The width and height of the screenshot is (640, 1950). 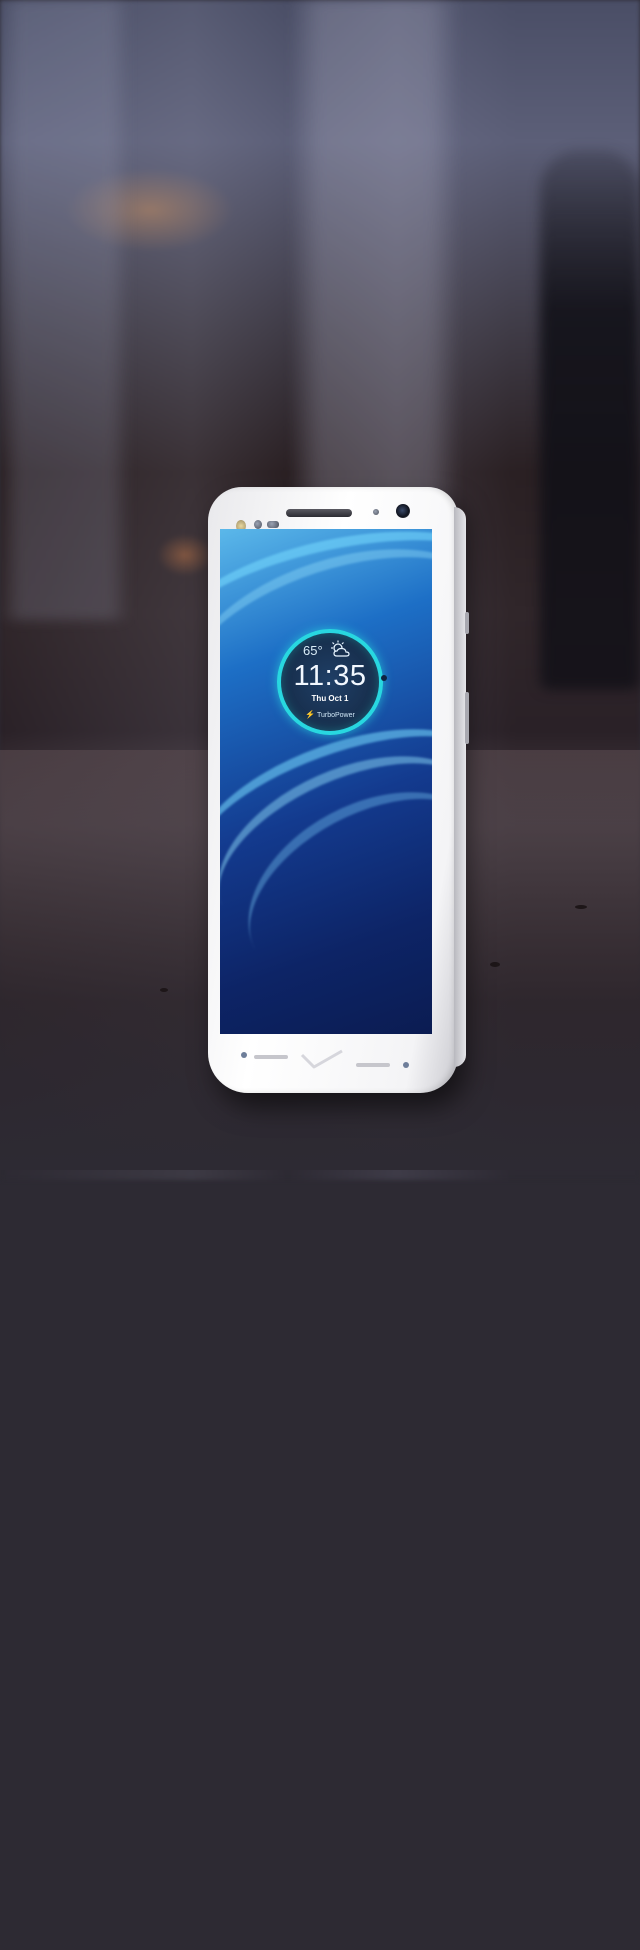 What do you see at coordinates (384, 678) in the screenshot?
I see `clock-handle-dot` at bounding box center [384, 678].